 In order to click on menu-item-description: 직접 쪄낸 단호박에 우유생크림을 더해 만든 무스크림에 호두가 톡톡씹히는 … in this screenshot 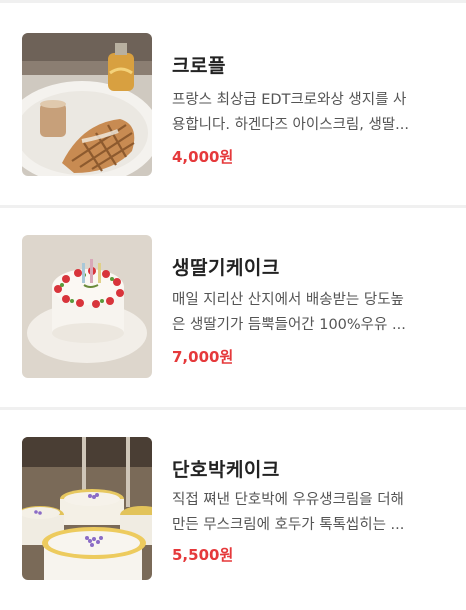, I will do `click(312, 513)`.